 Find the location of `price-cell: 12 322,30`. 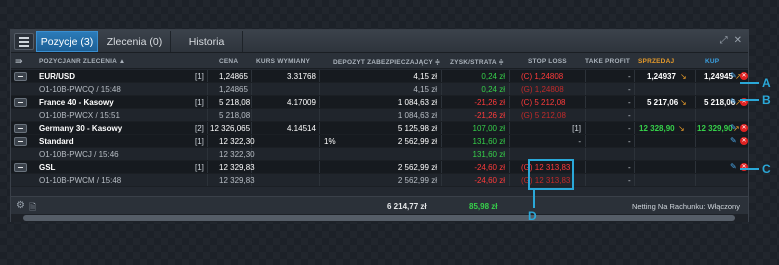

price-cell: 12 322,30 is located at coordinates (237, 141).